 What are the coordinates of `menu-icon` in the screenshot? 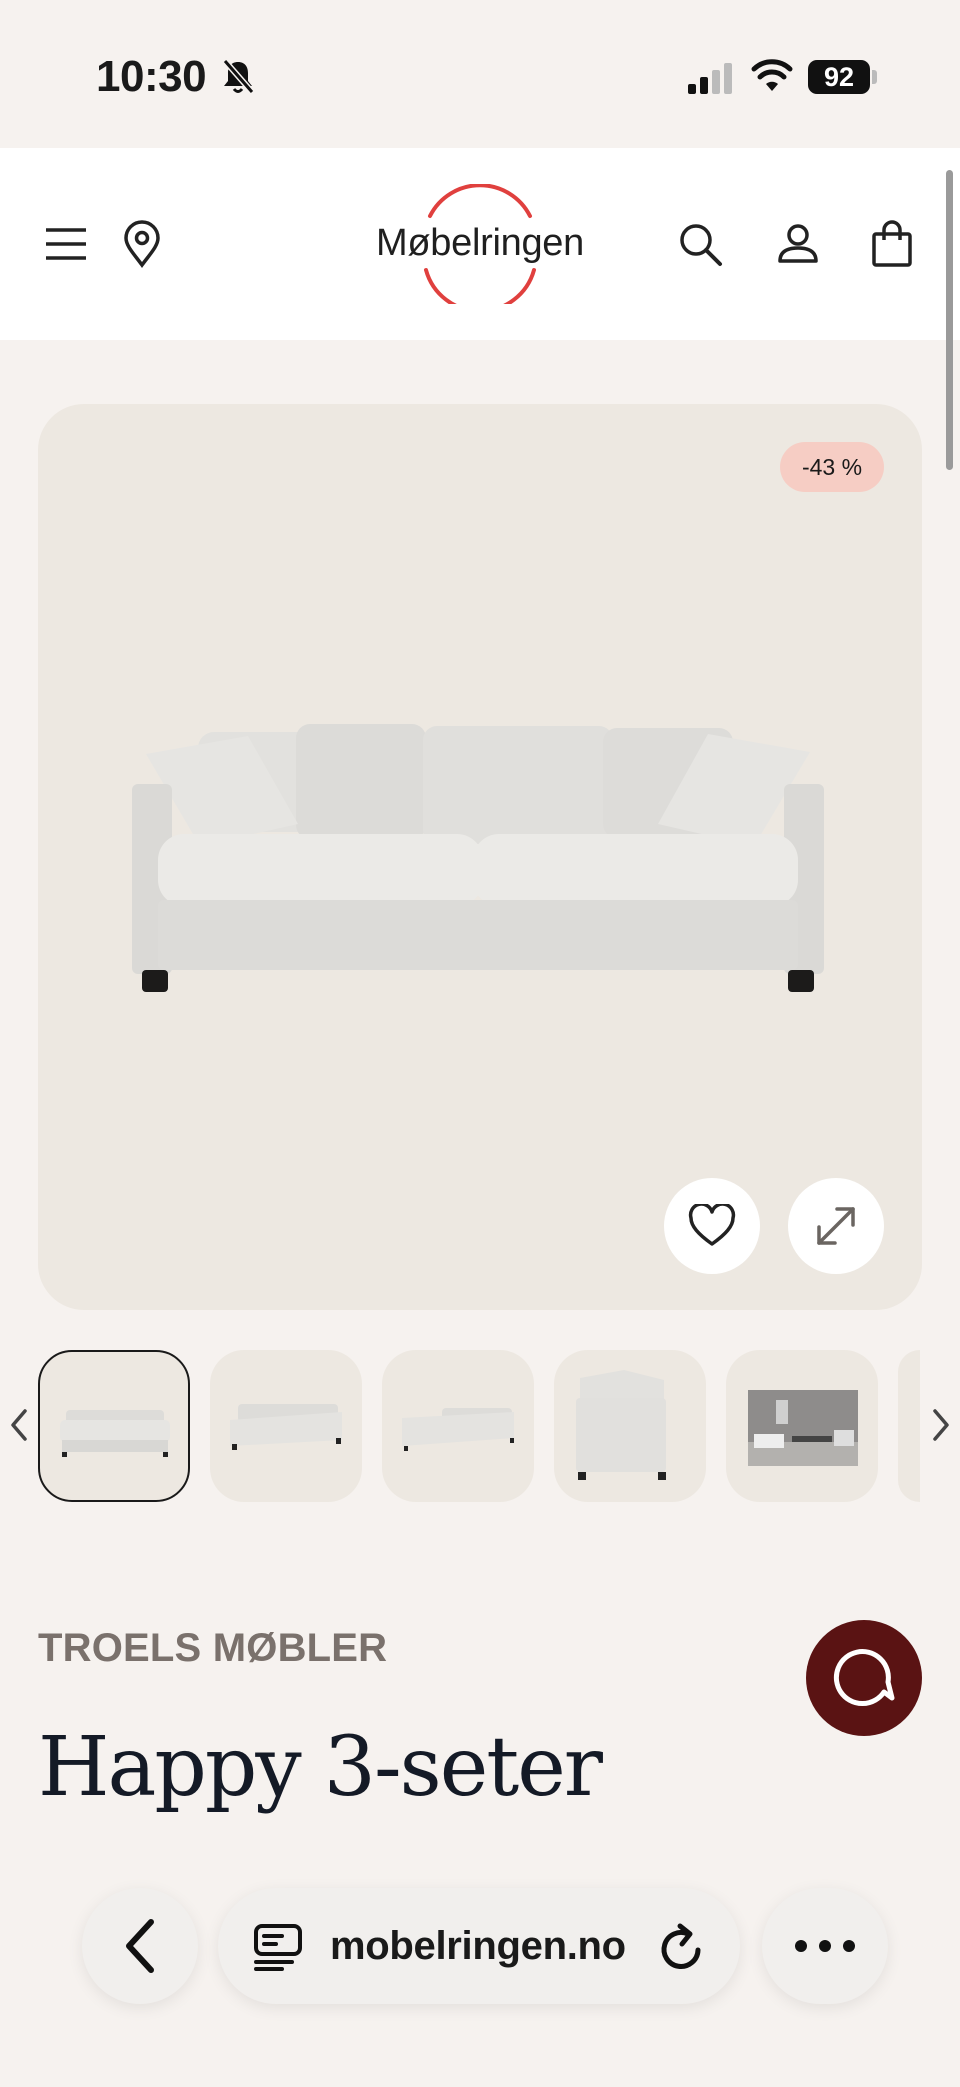 It's located at (66, 244).